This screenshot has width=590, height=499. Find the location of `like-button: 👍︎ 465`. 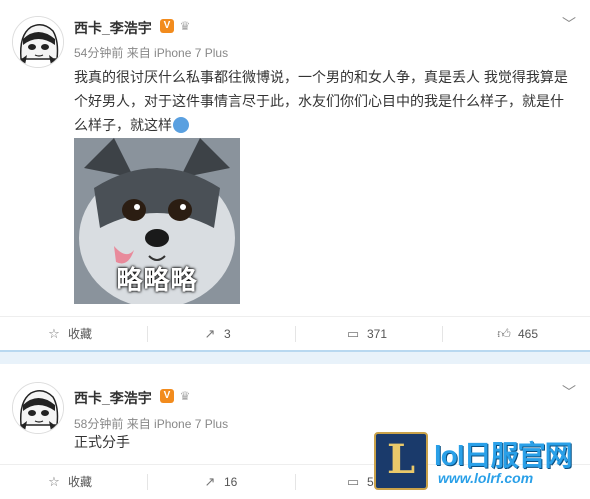

like-button: 👍︎ 465 is located at coordinates (517, 334).